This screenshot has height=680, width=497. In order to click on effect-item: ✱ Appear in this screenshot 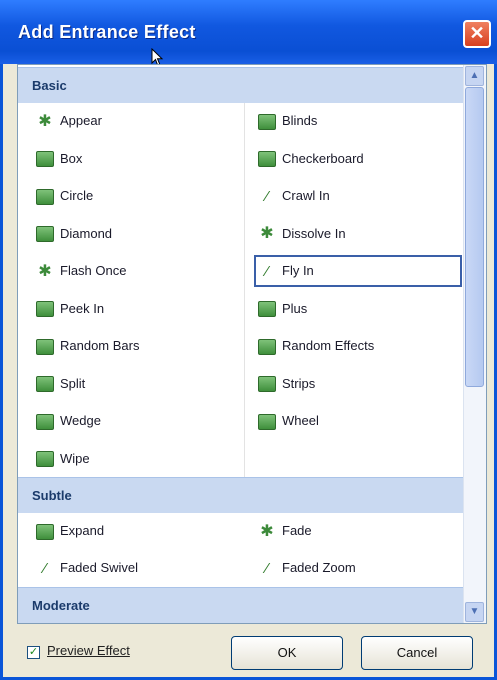, I will do `click(69, 121)`.